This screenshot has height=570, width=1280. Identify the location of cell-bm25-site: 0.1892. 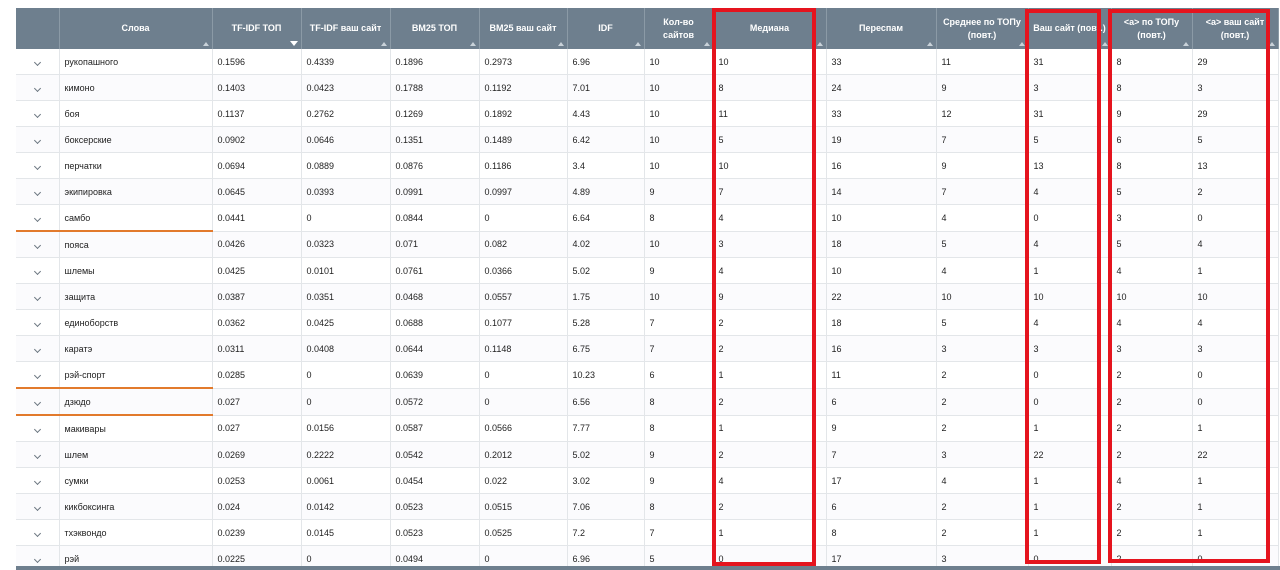
(523, 113).